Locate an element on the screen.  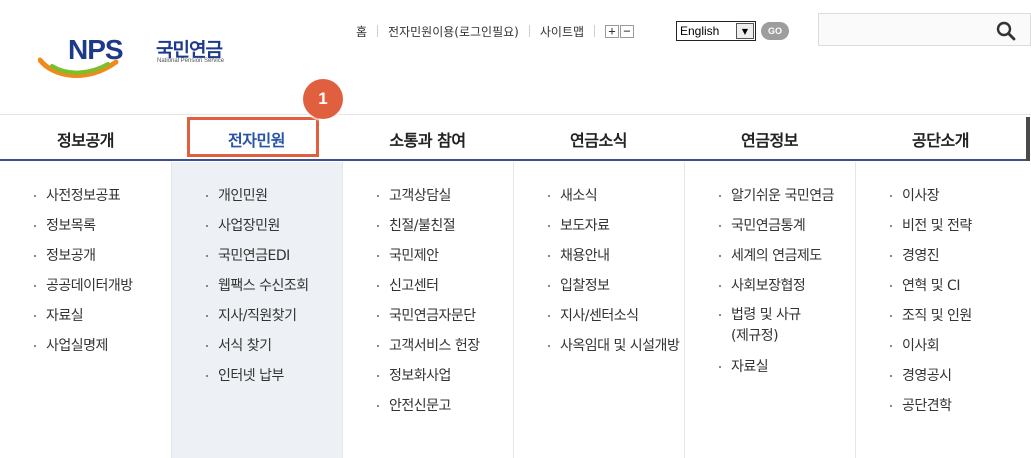
nps-logo-mark: NPS is located at coordinates (81, 56).